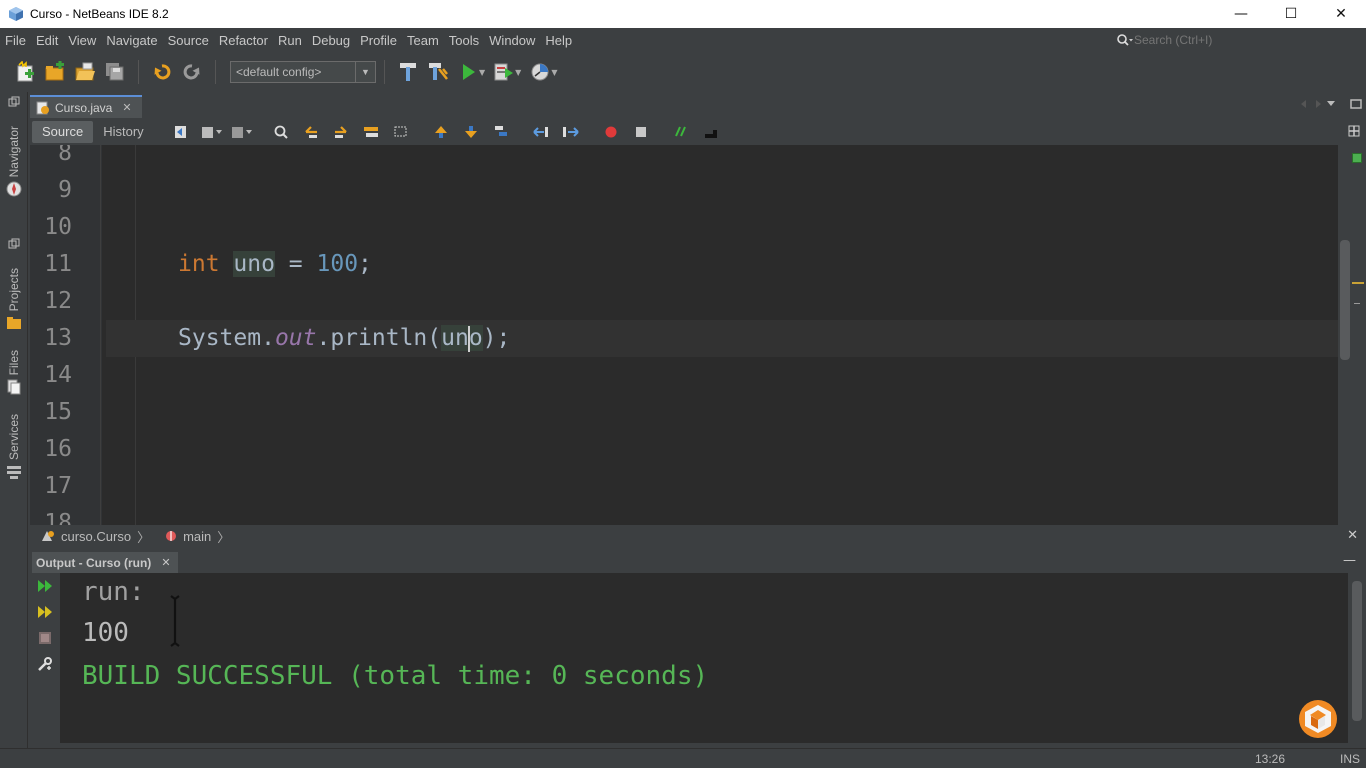  Describe the element at coordinates (341, 132) in the screenshot. I see `find-next-button` at that location.